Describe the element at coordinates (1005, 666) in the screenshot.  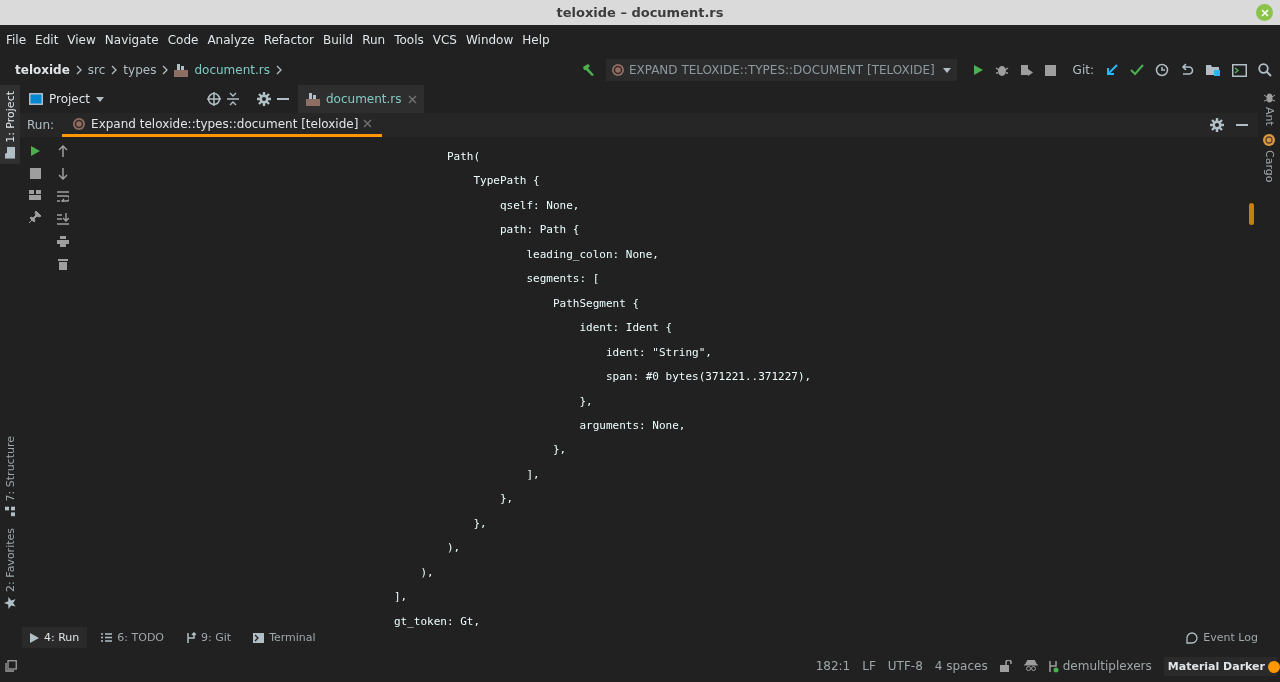
I see `unlocked-icon` at that location.